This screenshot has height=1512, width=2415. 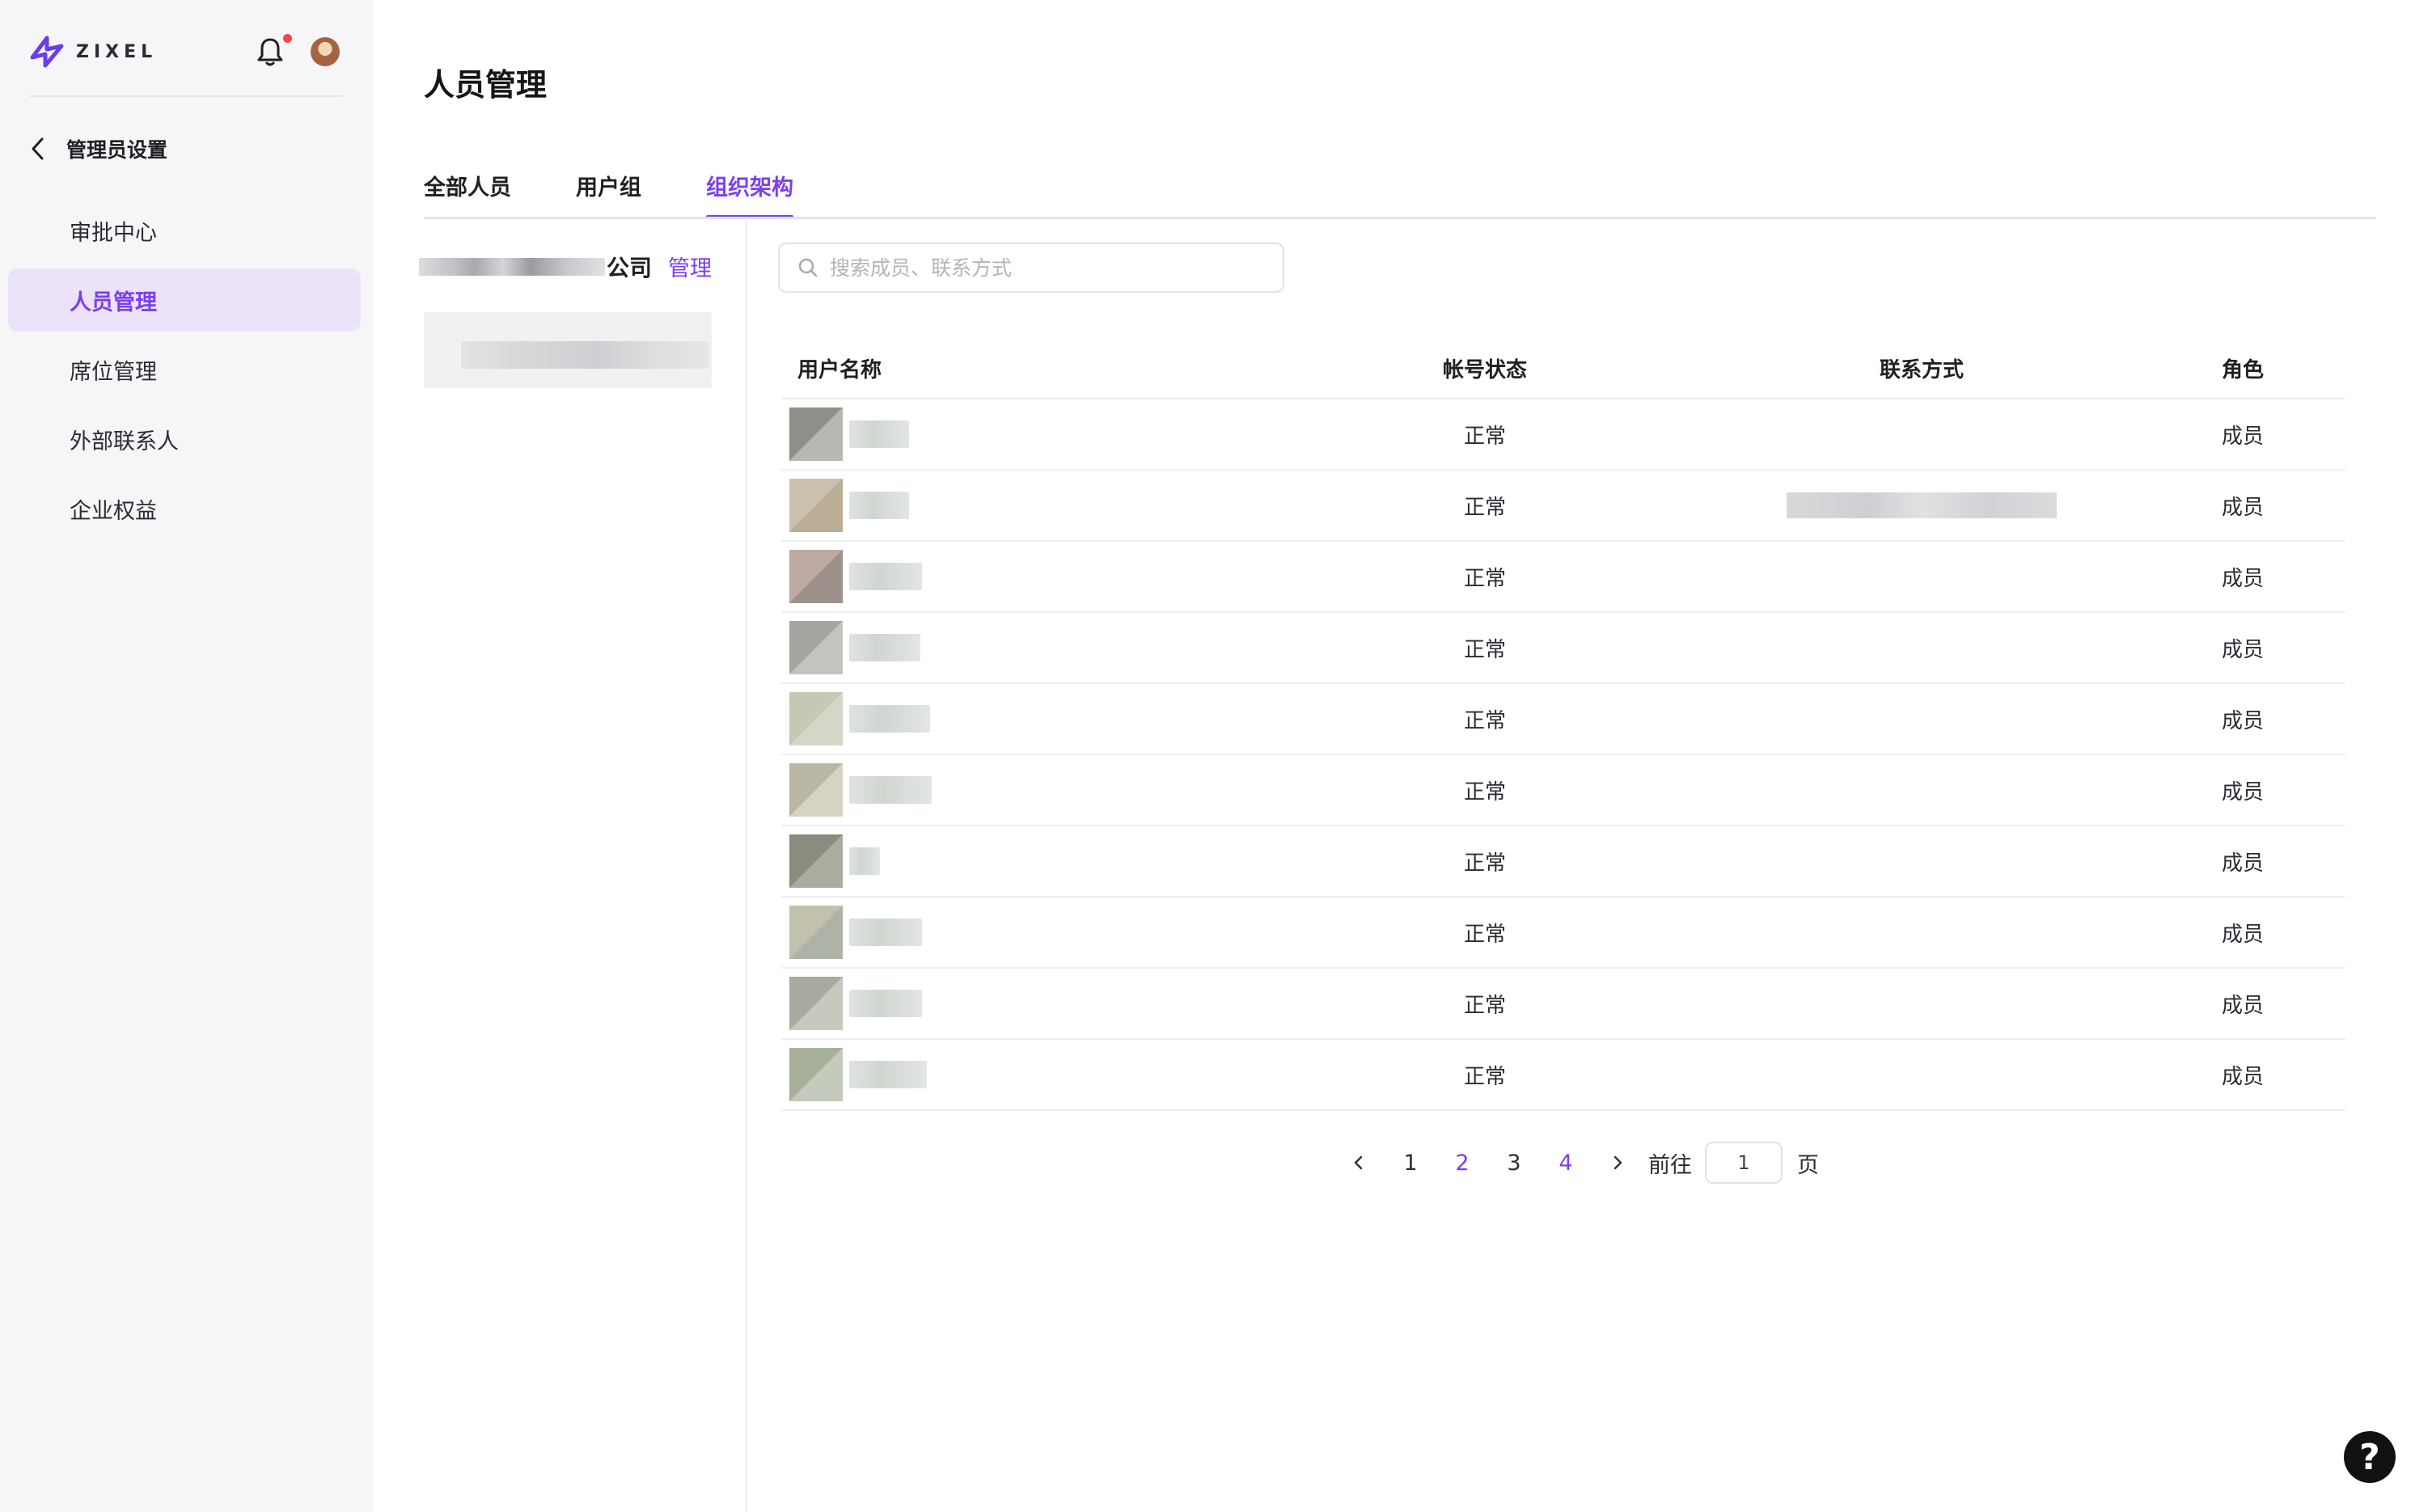 I want to click on org-name-redacted, so click(x=512, y=267).